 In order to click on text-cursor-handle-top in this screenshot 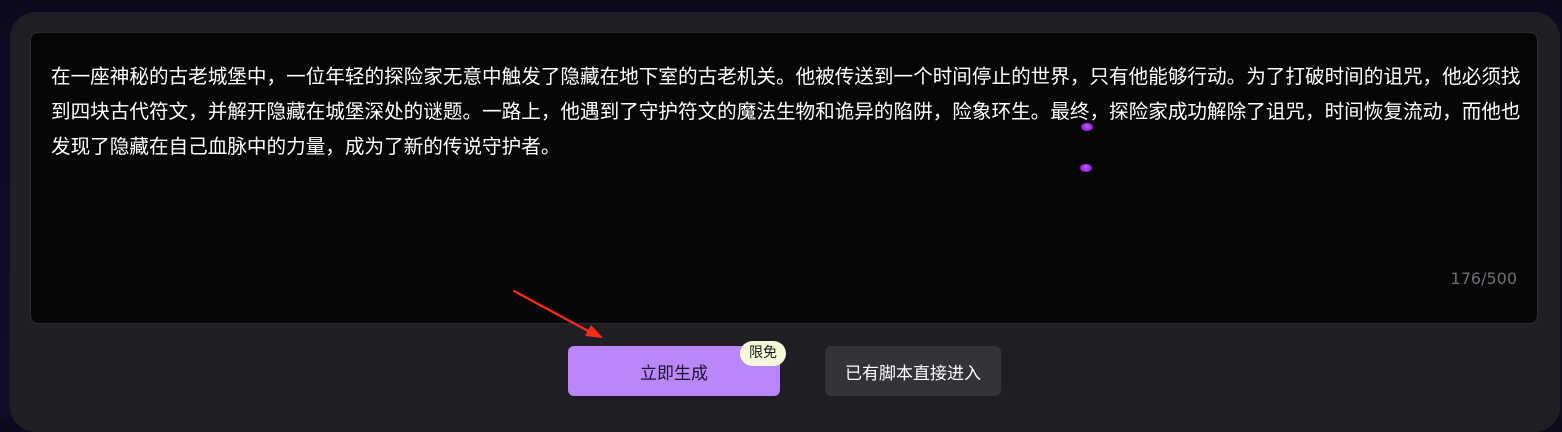, I will do `click(1087, 127)`.